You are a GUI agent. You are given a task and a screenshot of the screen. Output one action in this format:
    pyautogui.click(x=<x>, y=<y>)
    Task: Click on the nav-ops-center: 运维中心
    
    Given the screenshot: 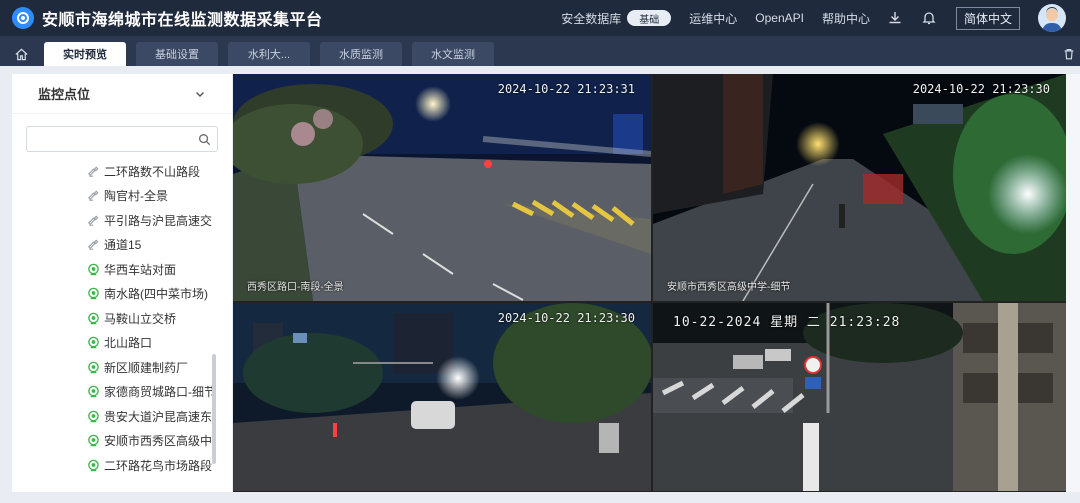 What is the action you would take?
    pyautogui.click(x=713, y=18)
    